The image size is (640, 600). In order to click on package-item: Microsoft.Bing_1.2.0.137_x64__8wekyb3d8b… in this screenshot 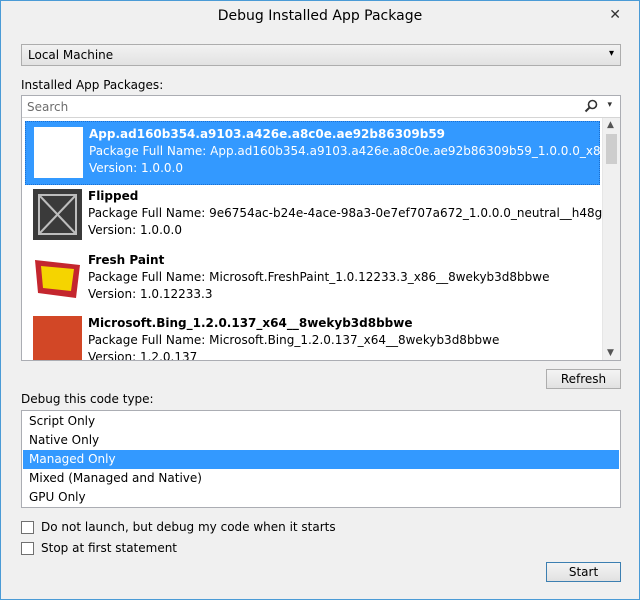, I will do `click(312, 335)`.